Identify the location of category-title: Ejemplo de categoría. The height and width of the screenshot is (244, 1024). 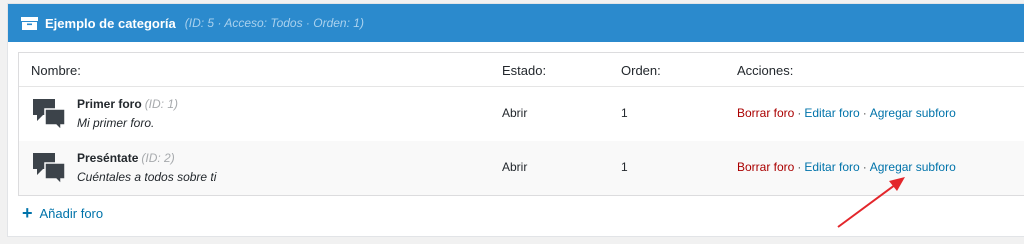
(110, 23).